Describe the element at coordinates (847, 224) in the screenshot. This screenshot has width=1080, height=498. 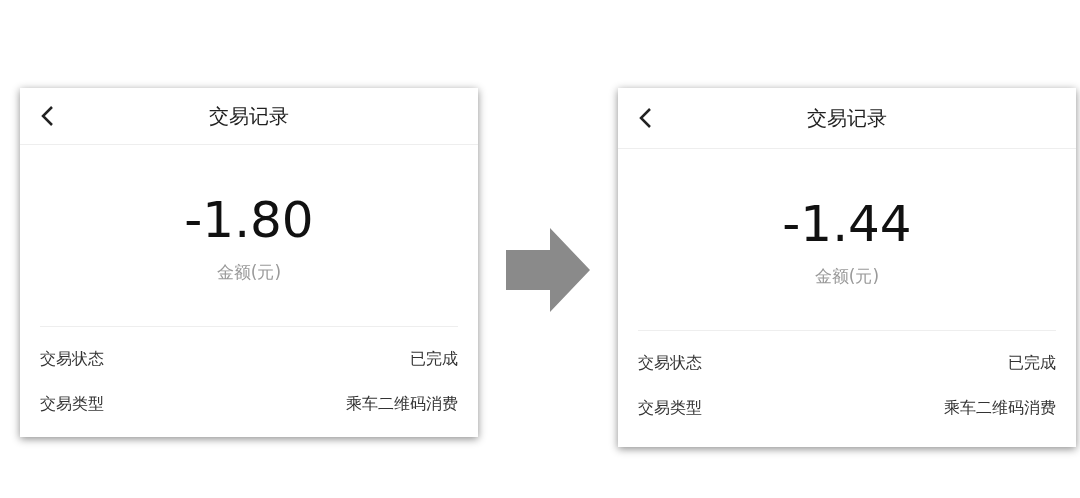
I see `amount: -1.44` at that location.